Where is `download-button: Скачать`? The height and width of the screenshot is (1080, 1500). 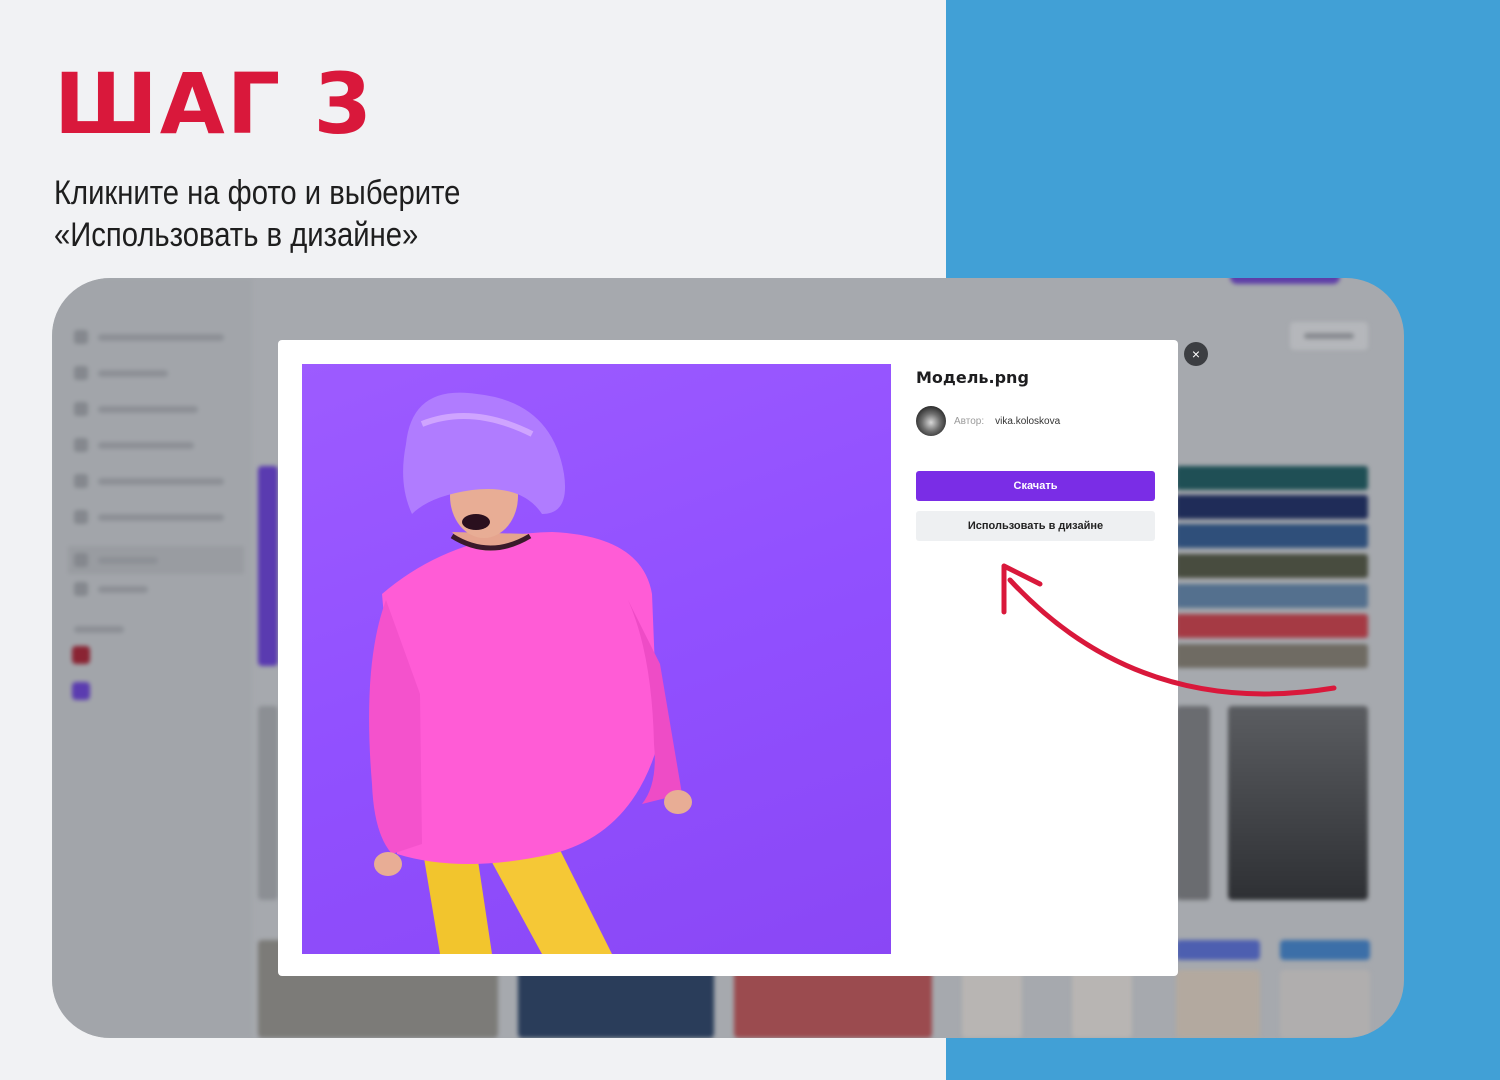
download-button: Скачать is located at coordinates (1035, 486).